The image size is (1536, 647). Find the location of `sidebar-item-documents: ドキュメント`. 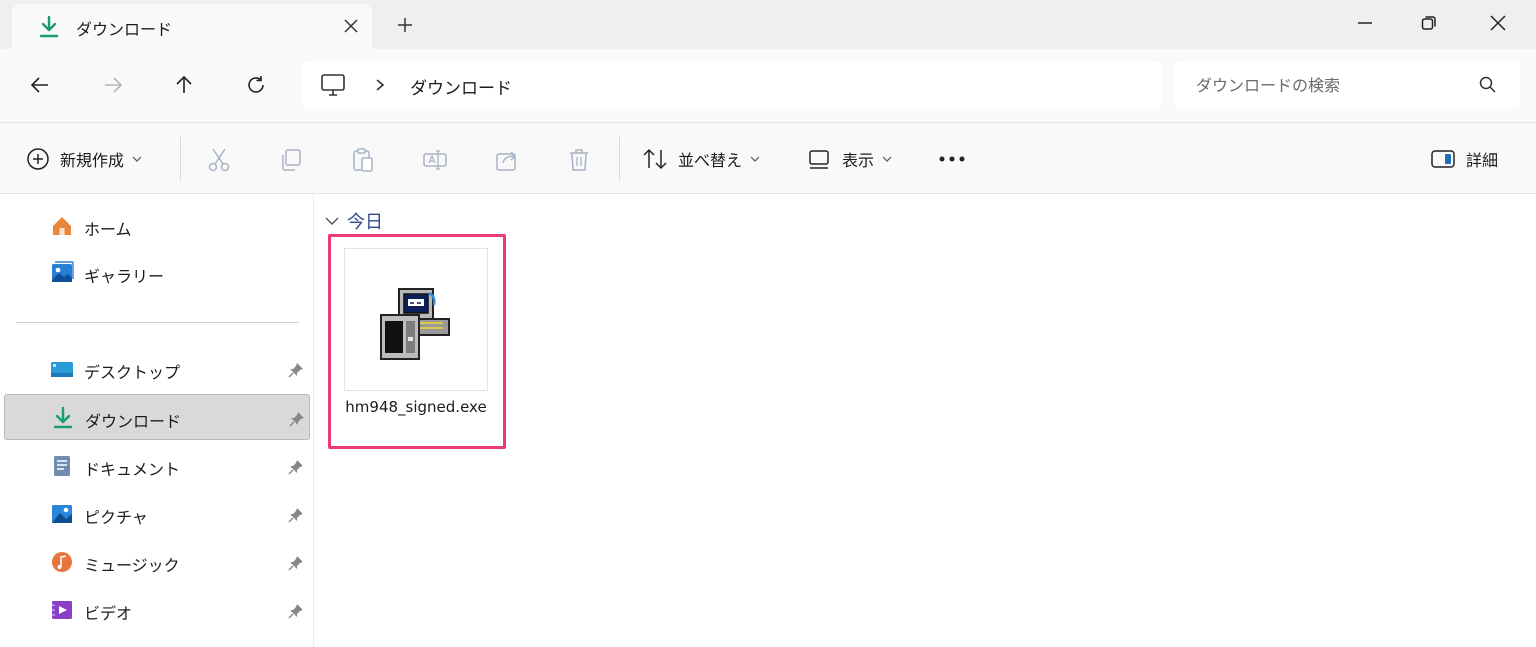

sidebar-item-documents: ドキュメント is located at coordinates (157, 466).